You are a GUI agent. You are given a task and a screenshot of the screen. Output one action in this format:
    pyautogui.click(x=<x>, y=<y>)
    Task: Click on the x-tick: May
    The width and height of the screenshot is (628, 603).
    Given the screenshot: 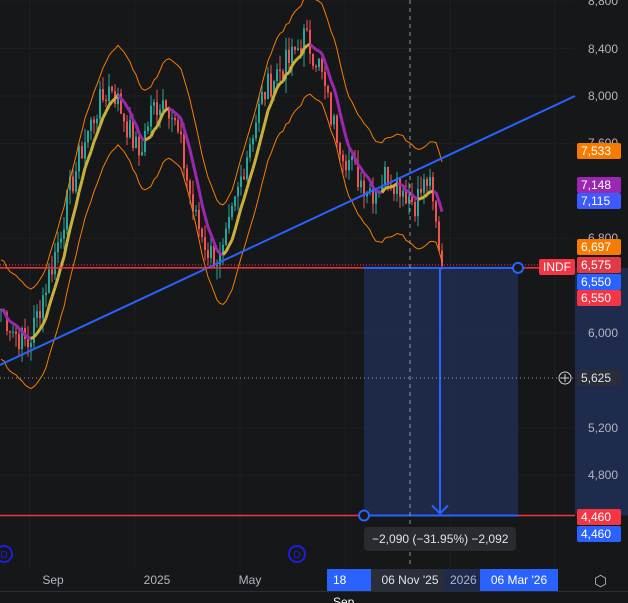 What is the action you would take?
    pyautogui.click(x=250, y=580)
    